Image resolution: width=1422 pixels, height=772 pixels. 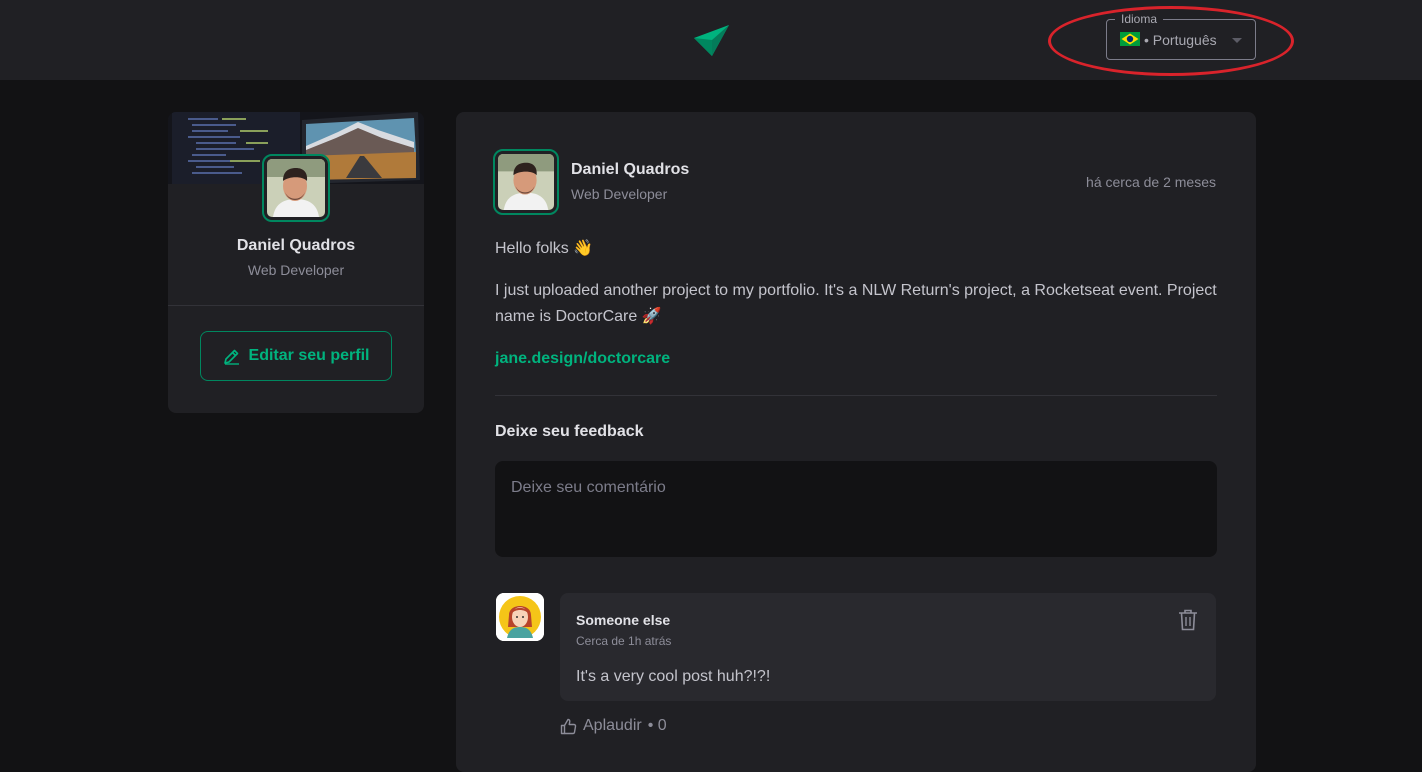 What do you see at coordinates (568, 726) in the screenshot?
I see `thumbs-up-icon` at bounding box center [568, 726].